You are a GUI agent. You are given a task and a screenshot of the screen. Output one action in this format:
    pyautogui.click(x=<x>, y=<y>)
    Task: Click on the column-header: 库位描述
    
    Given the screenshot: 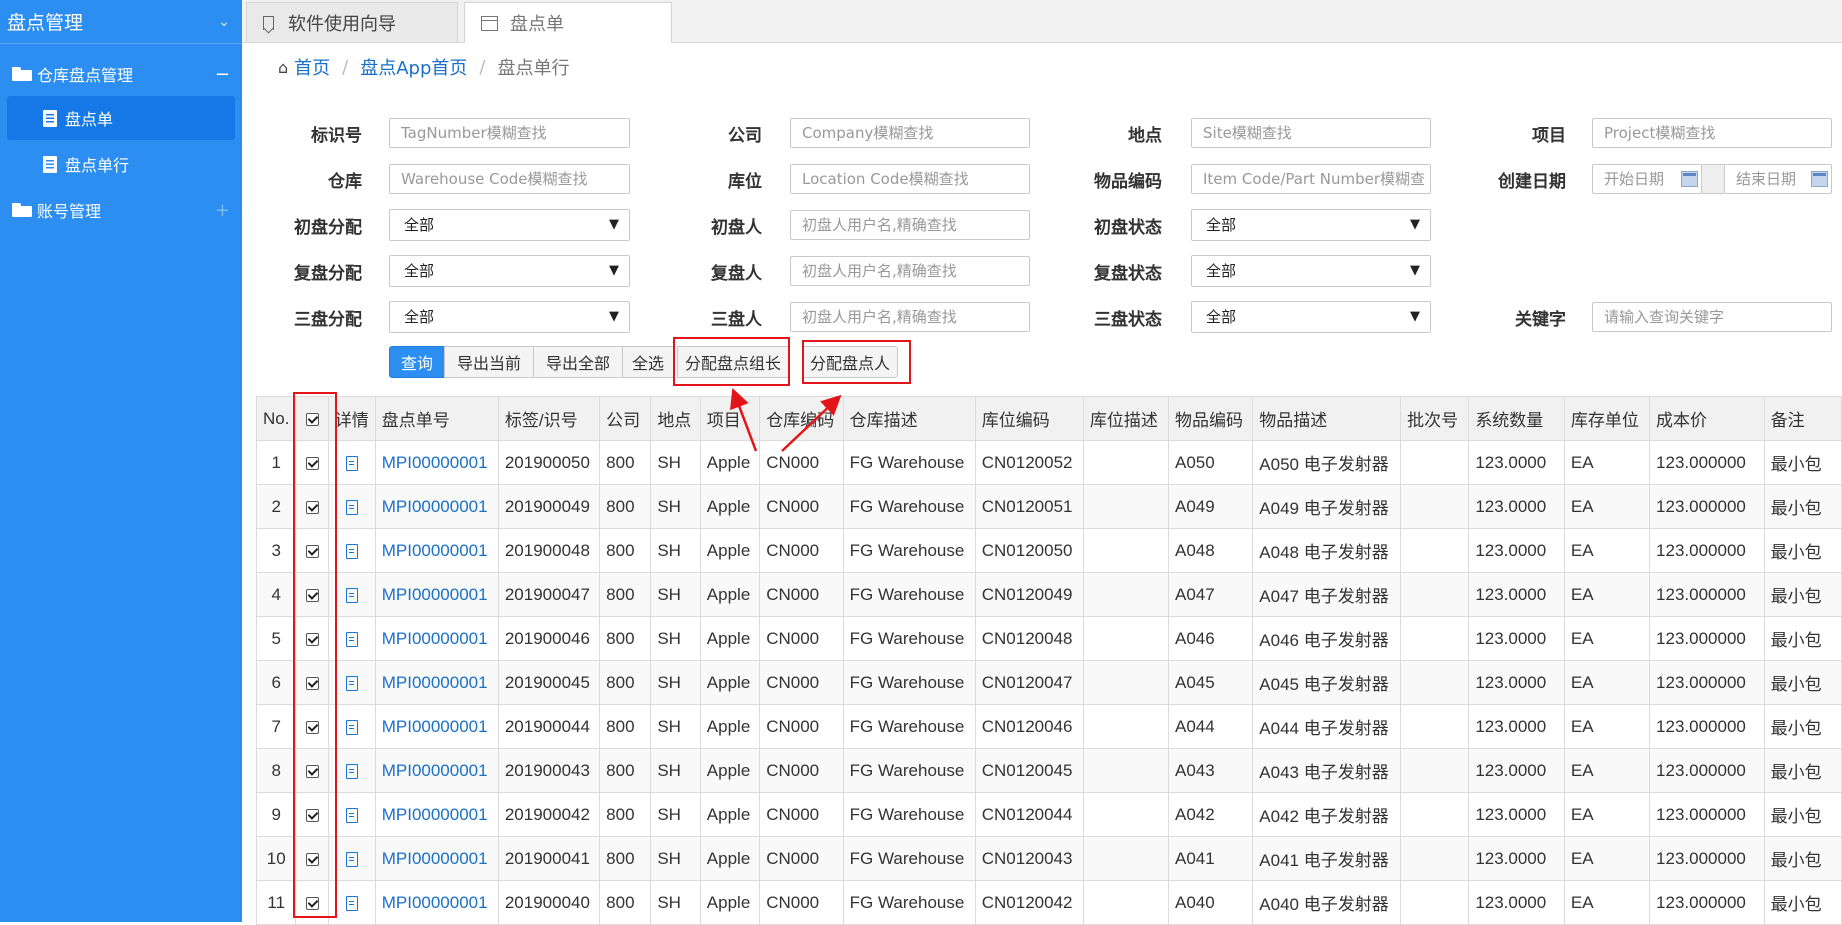 What is the action you would take?
    pyautogui.click(x=1125, y=418)
    